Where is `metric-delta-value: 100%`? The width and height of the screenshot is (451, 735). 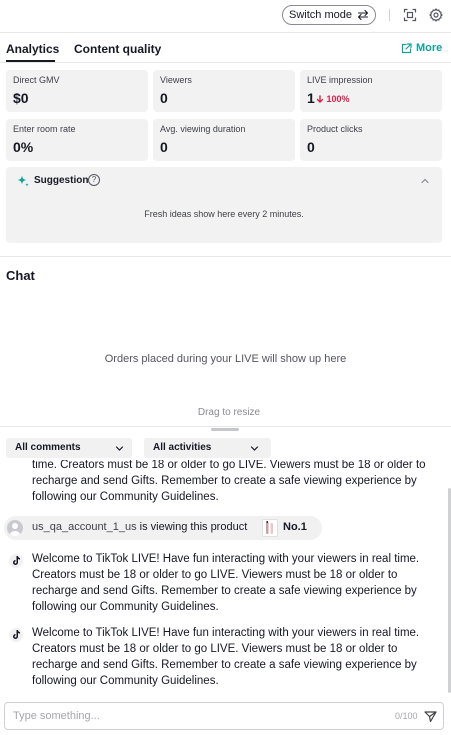
metric-delta-value: 100% is located at coordinates (338, 99).